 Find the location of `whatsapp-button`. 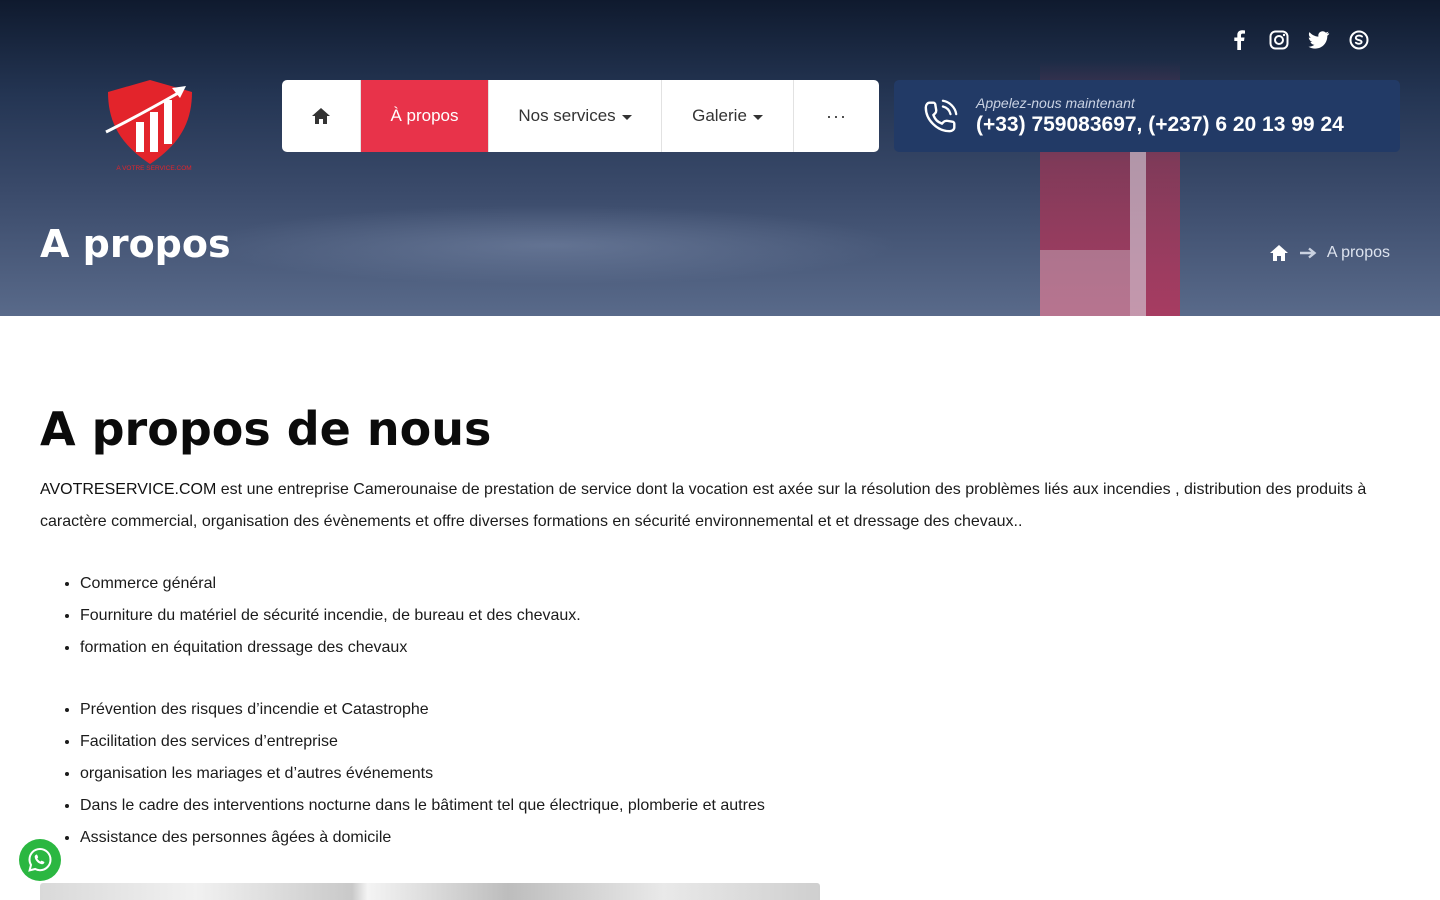

whatsapp-button is located at coordinates (40, 860).